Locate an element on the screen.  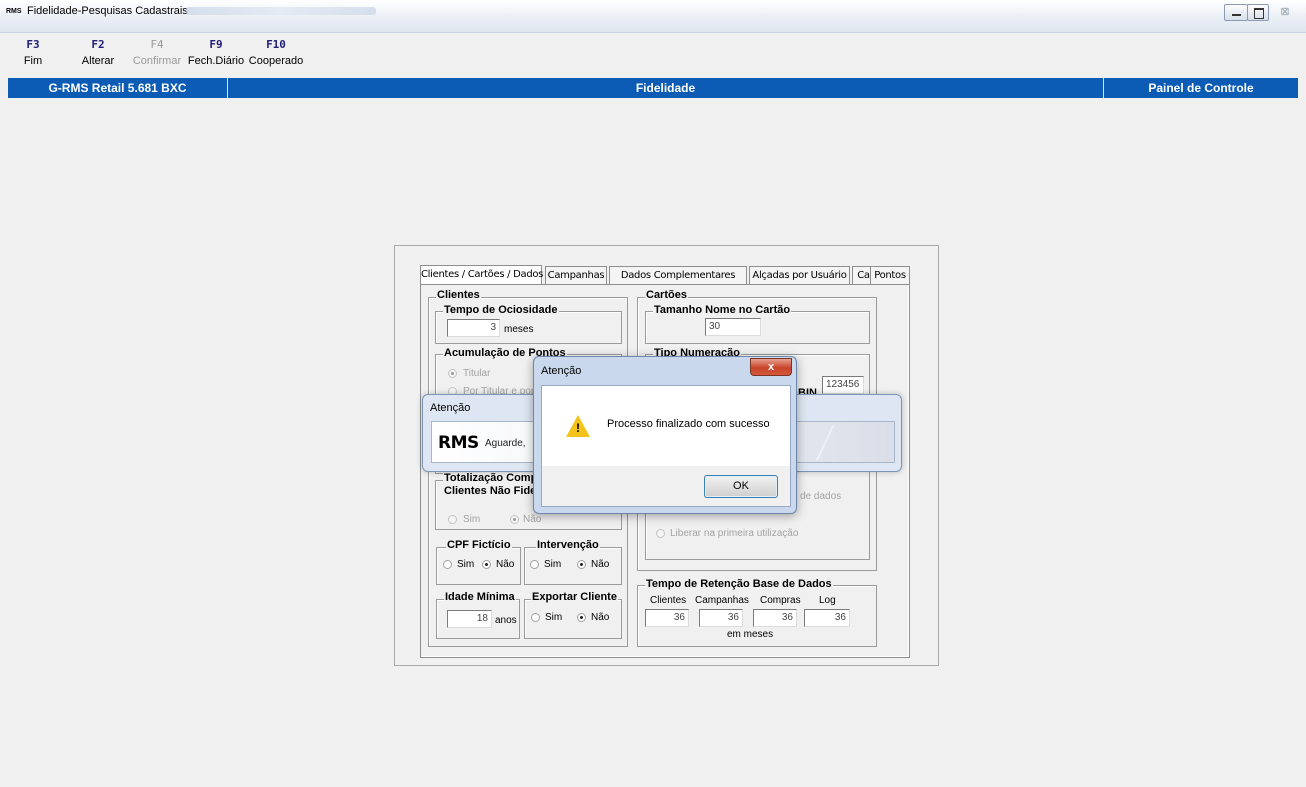
group-totalizacao-subtitle: Clientes Não Fide is located at coordinates (490, 491).